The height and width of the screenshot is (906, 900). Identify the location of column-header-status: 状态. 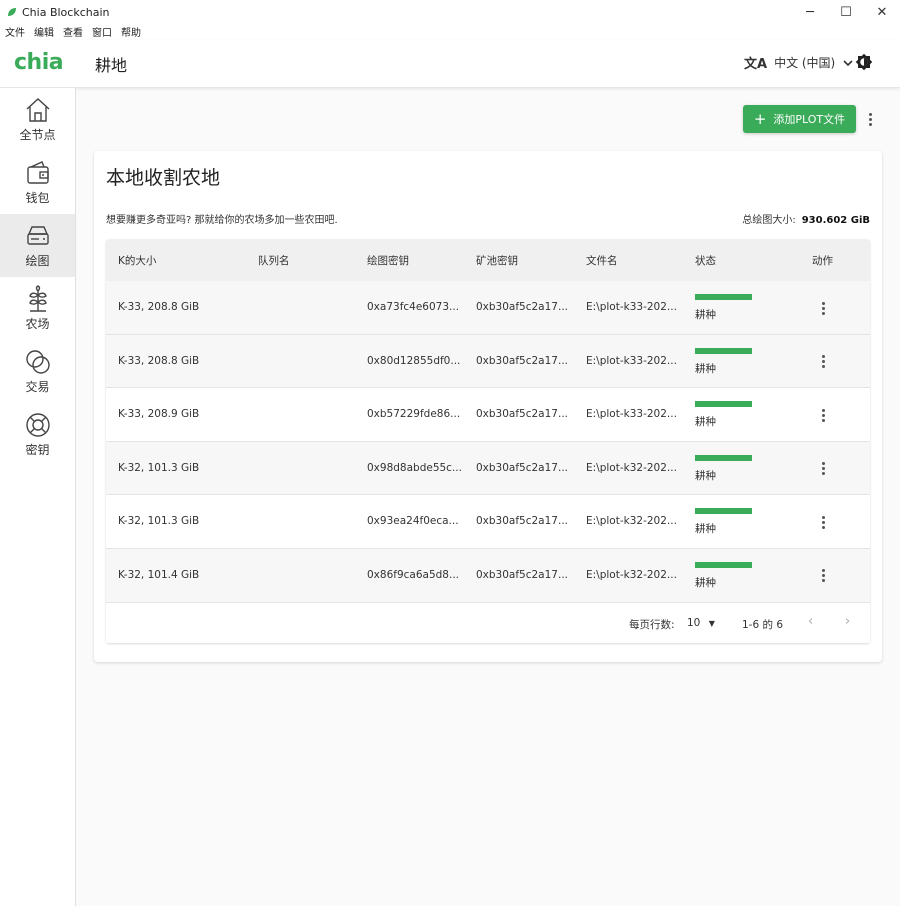
(705, 261).